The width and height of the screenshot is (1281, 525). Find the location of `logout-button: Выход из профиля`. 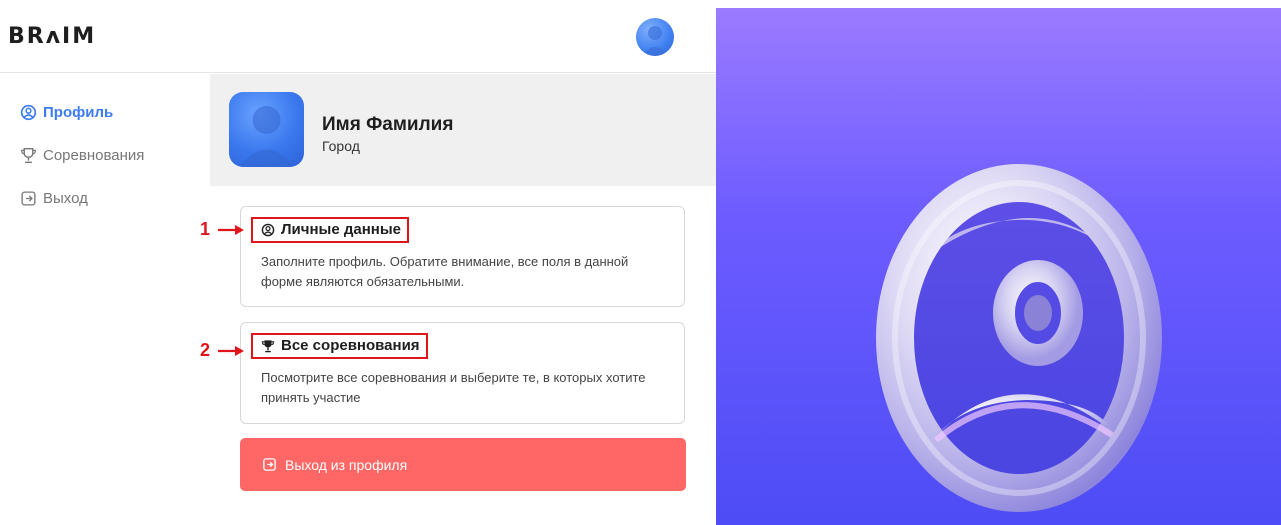

logout-button: Выход из профиля is located at coordinates (463, 464).